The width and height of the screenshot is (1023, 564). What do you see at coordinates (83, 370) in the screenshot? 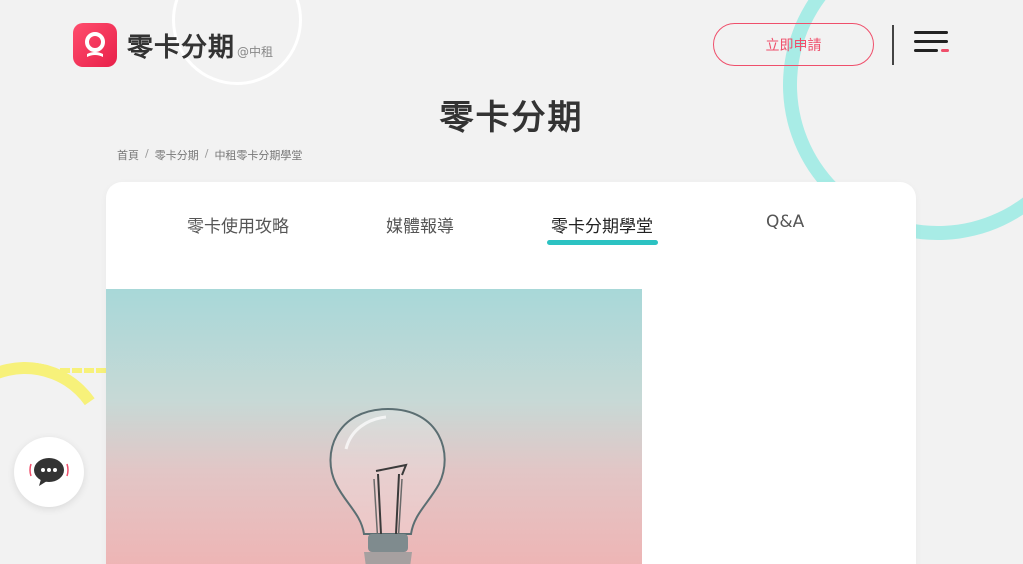
I see `decorative-yellow-dash` at bounding box center [83, 370].